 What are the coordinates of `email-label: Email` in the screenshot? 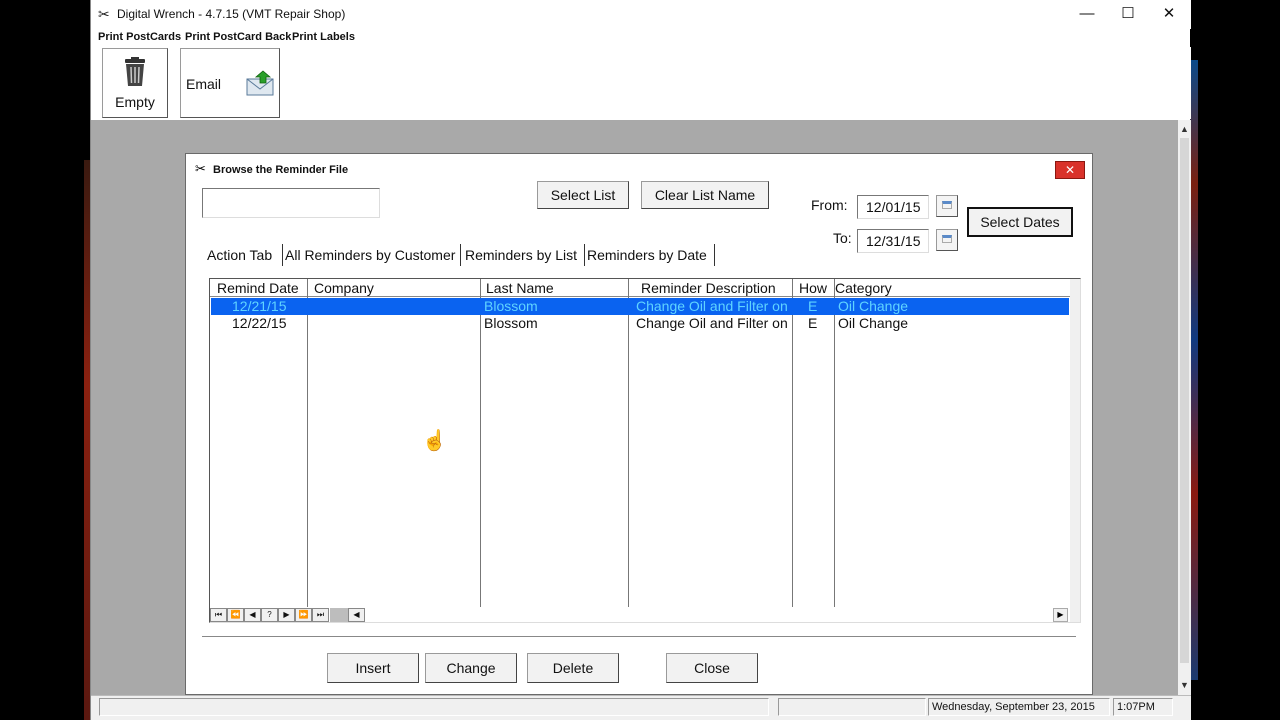 It's located at (204, 84).